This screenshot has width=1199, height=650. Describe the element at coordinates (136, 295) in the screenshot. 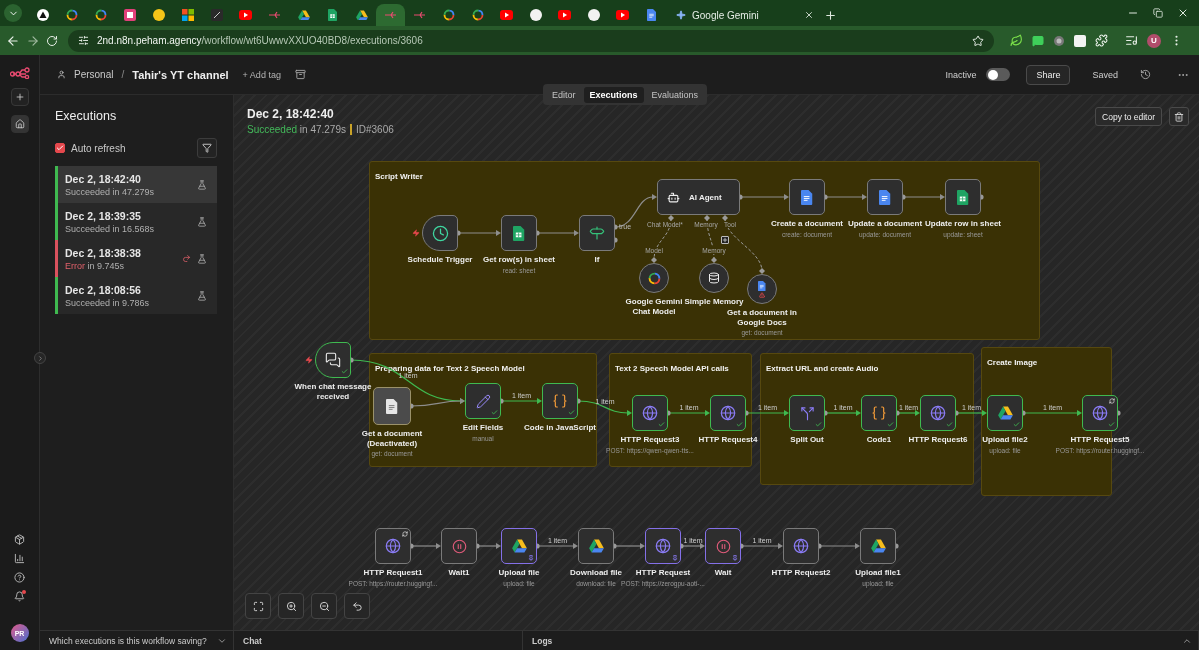

I see `execution-item: Dec 2, 18:08:56 Succeeded in 9.786s` at that location.